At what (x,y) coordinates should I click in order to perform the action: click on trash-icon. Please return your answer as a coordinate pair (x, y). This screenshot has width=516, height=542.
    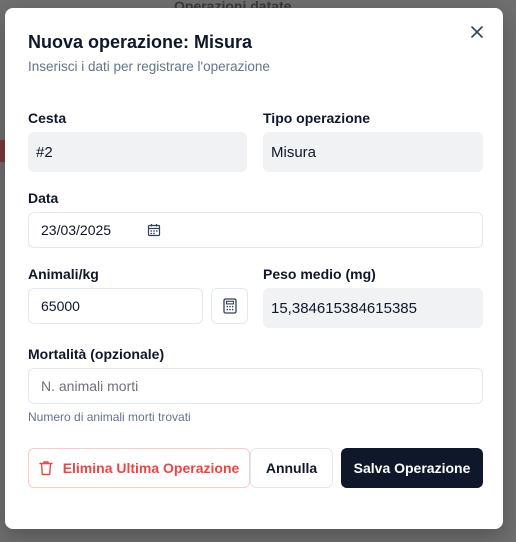
    Looking at the image, I should click on (45, 468).